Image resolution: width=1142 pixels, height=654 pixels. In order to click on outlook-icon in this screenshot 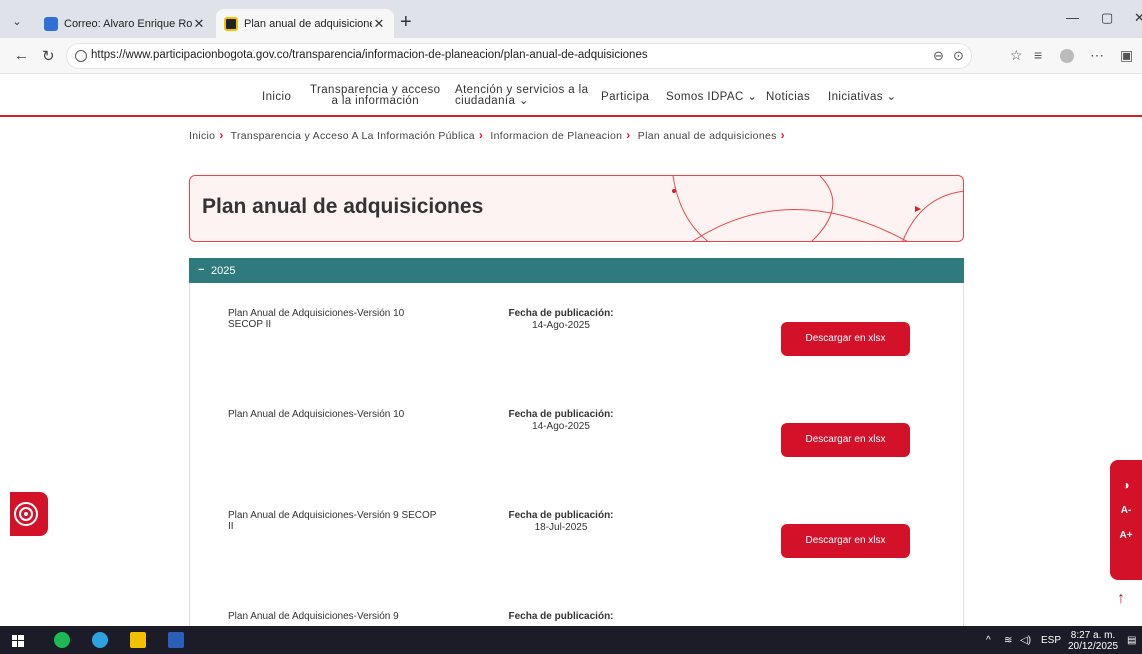, I will do `click(51, 23)`.